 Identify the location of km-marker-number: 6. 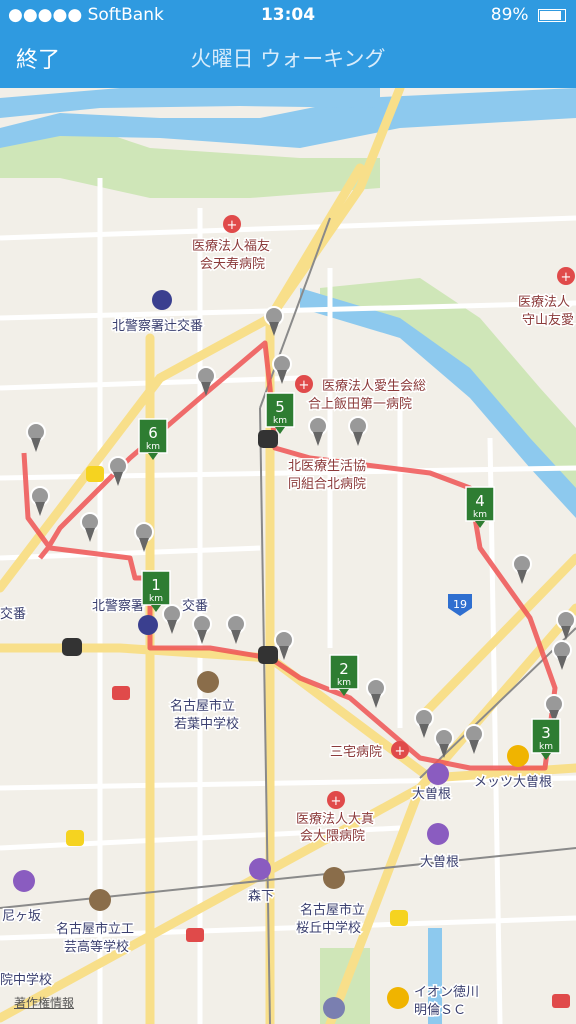
(153, 433).